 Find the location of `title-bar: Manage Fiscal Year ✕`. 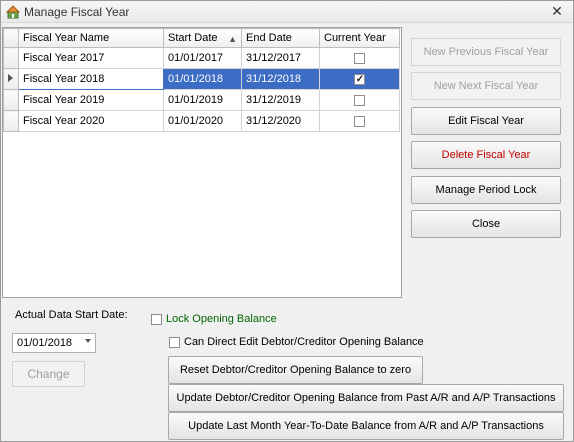

title-bar: Manage Fiscal Year ✕ is located at coordinates (287, 12).